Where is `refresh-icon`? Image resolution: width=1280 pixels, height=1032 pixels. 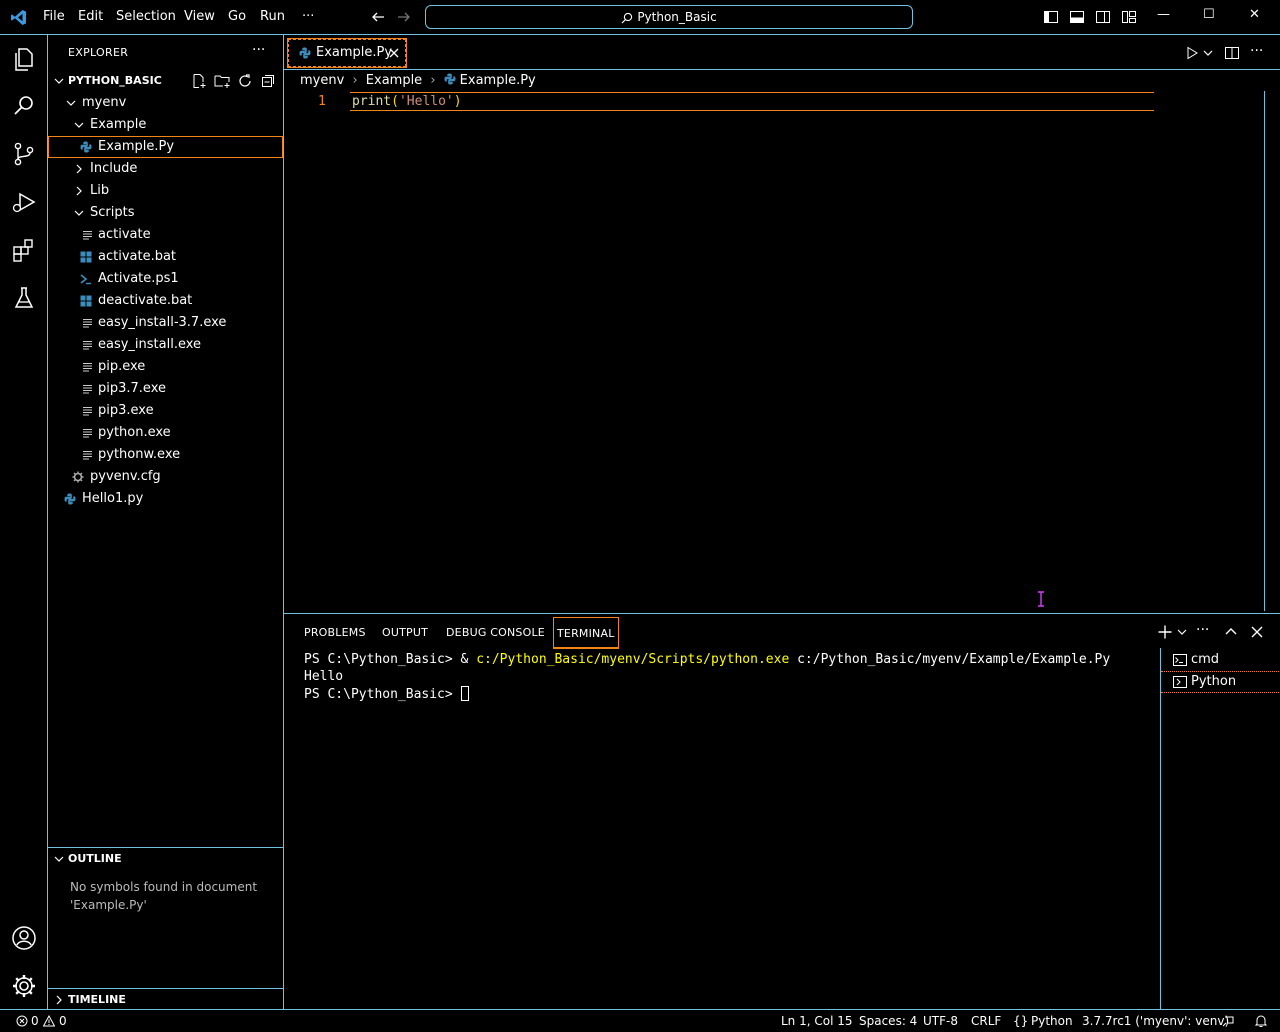 refresh-icon is located at coordinates (245, 81).